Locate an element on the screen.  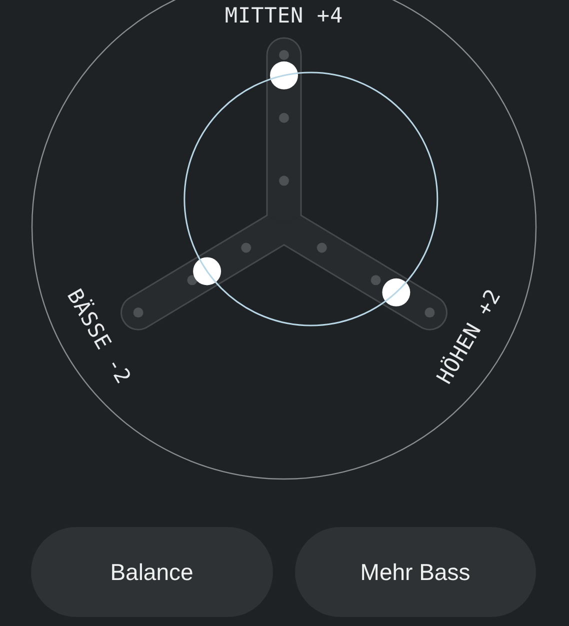
preset-button: Balance is located at coordinates (151, 572).